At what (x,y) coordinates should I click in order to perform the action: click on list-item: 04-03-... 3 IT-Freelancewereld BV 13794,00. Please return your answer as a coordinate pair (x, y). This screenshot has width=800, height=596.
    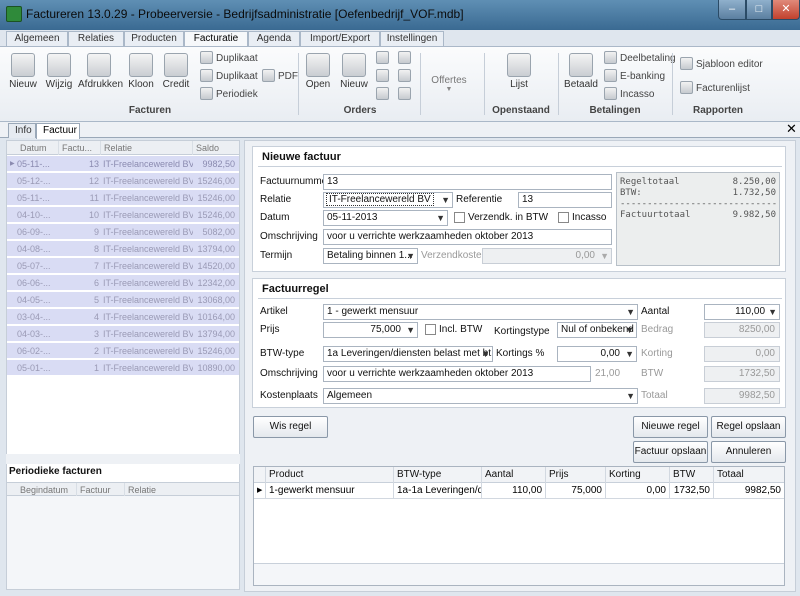
    Looking at the image, I should click on (123, 334).